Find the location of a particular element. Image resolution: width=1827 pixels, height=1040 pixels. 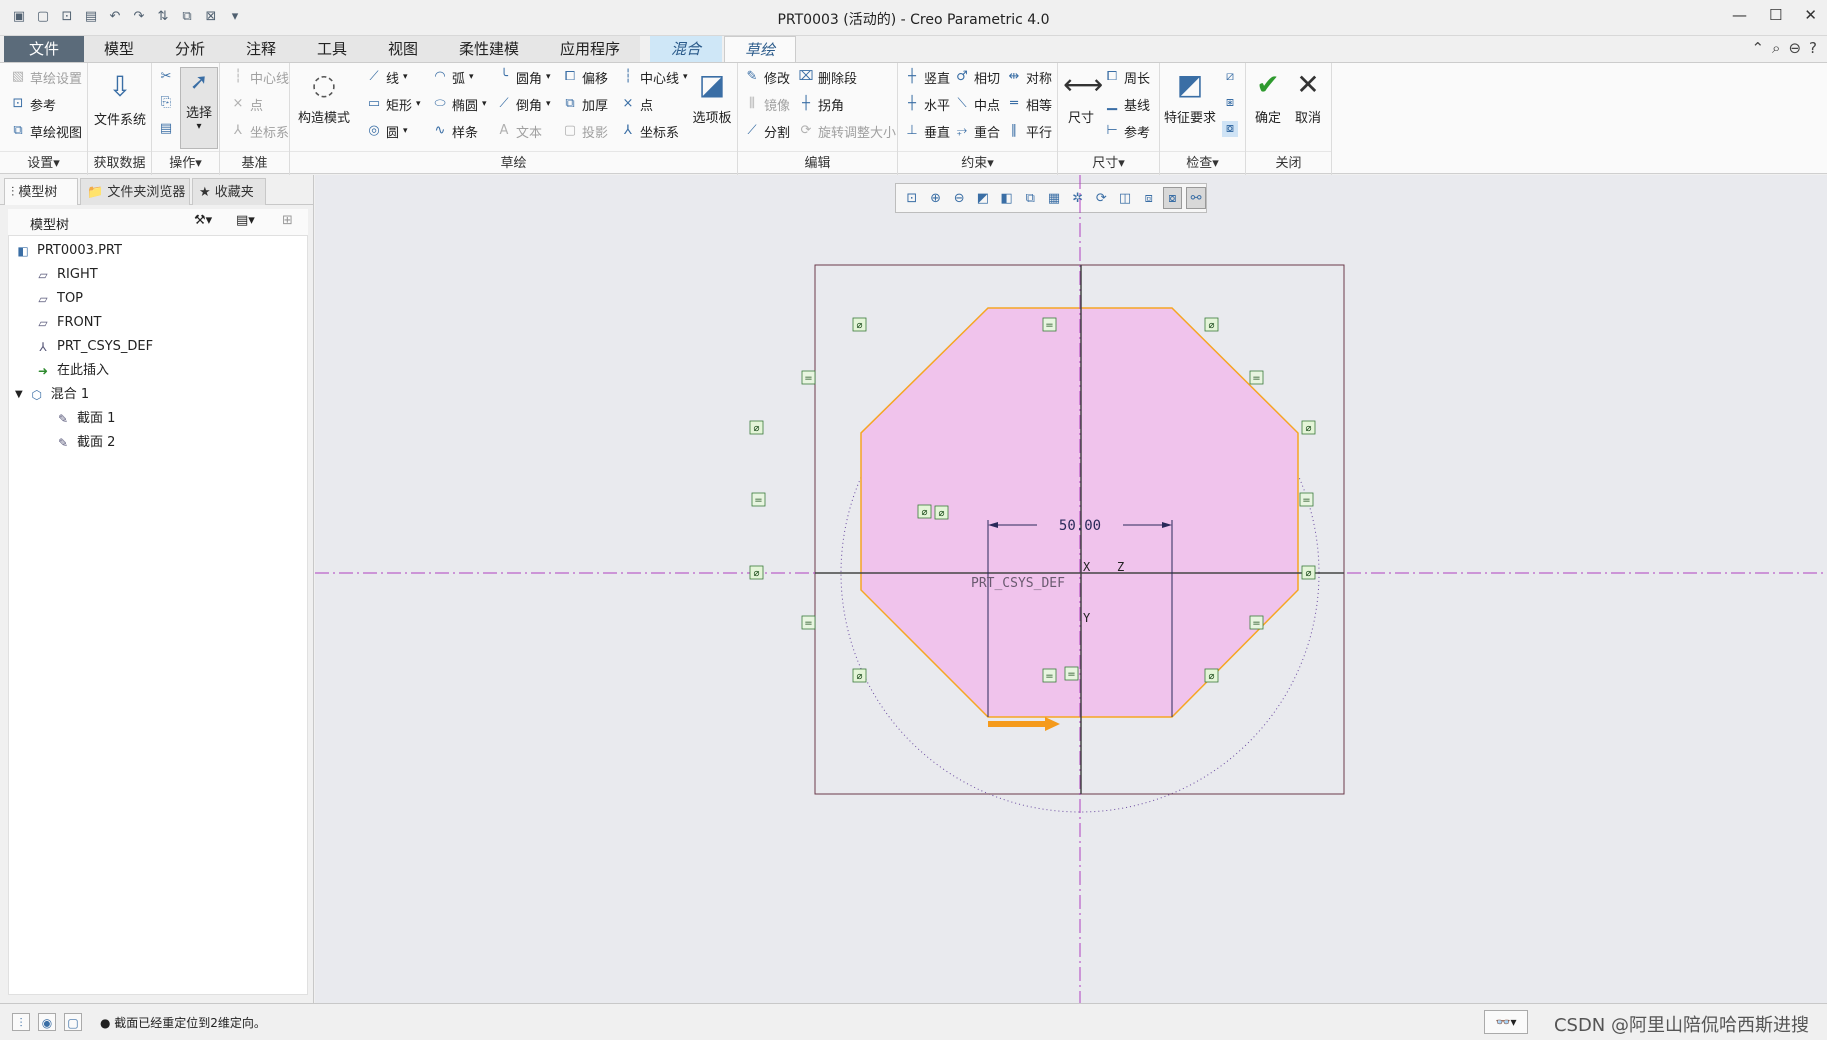

delete-segment-button: ⌧ 删除段 is located at coordinates (828, 77).